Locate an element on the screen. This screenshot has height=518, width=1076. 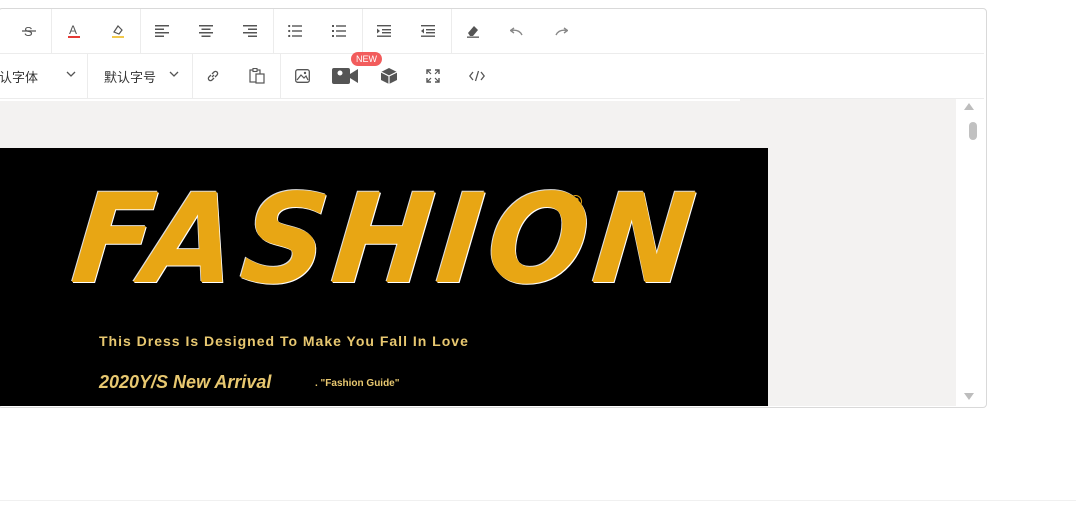
paste-icon is located at coordinates (257, 76).